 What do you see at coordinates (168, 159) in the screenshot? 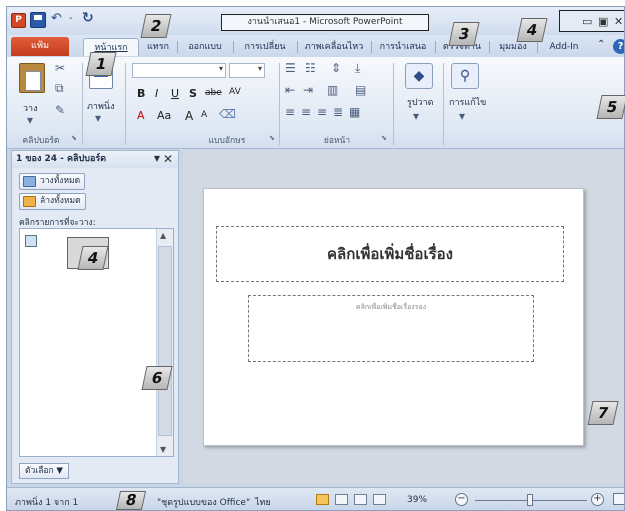
I see `pane-close-icon: ✕` at bounding box center [168, 159].